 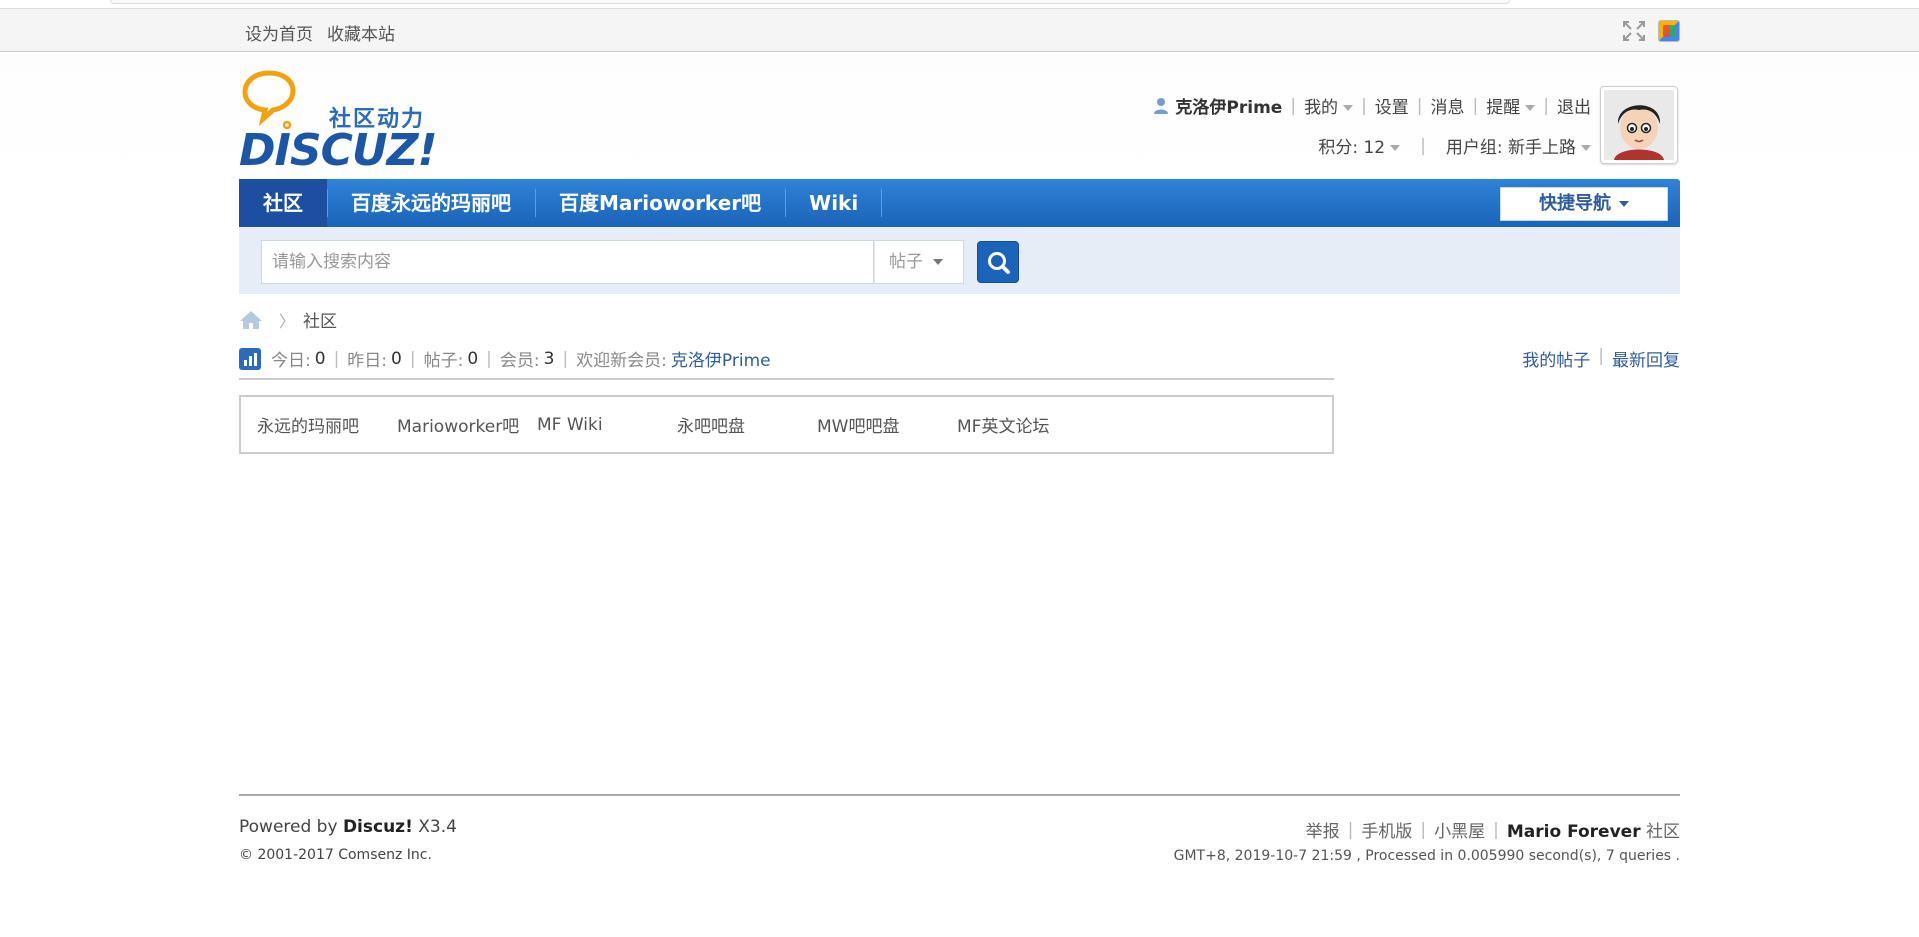 I want to click on my-menu: 我的, so click(x=1329, y=105).